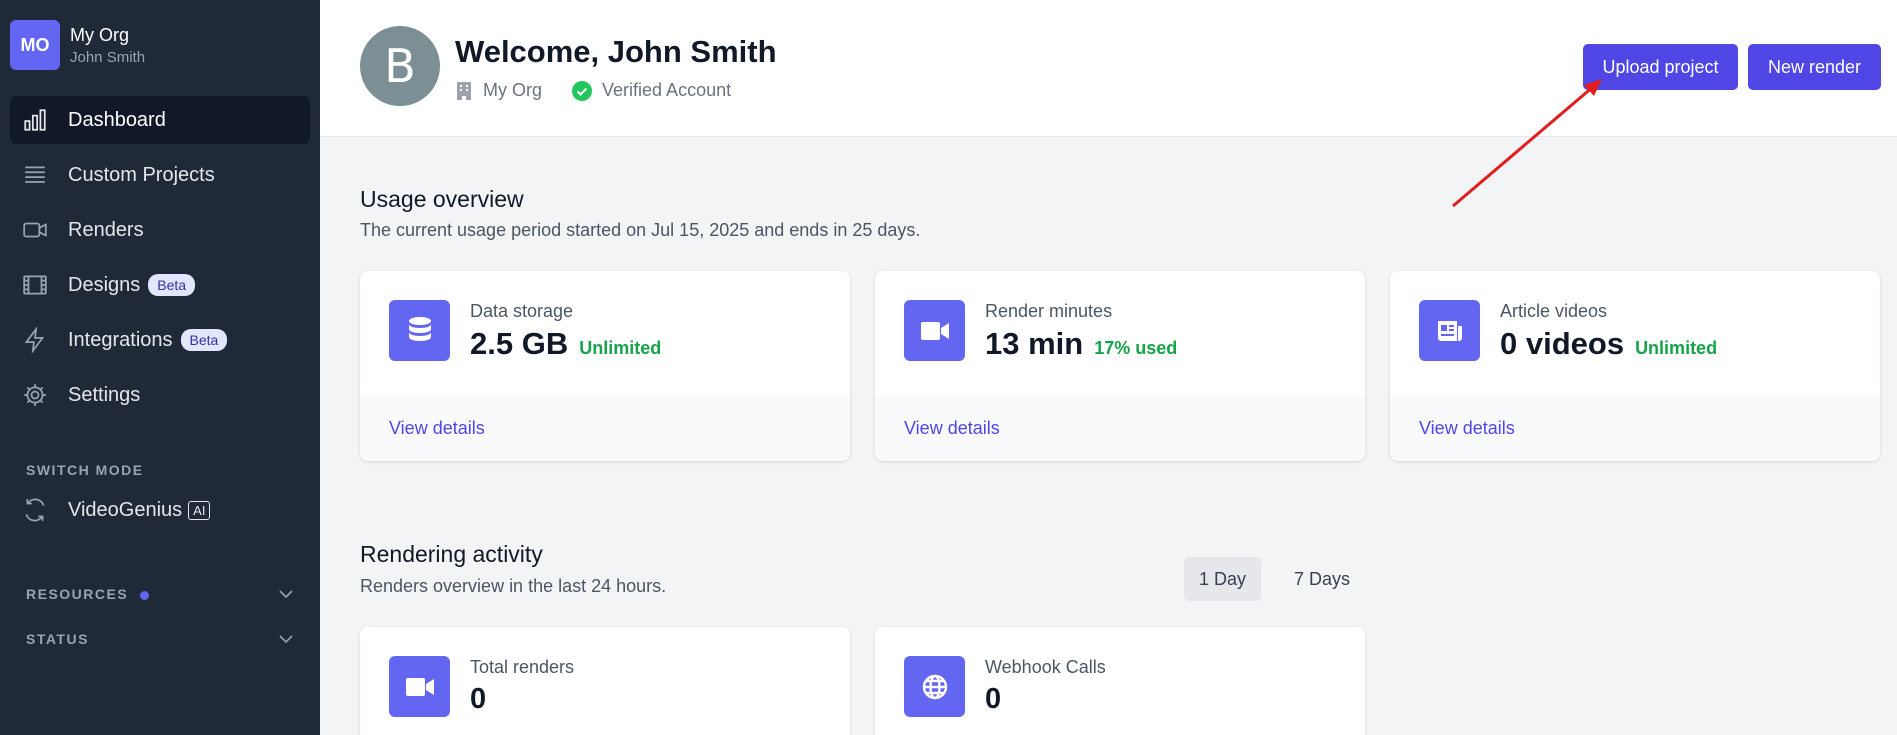  I want to click on sidebar-item-dashboard: Dashboard, so click(160, 120).